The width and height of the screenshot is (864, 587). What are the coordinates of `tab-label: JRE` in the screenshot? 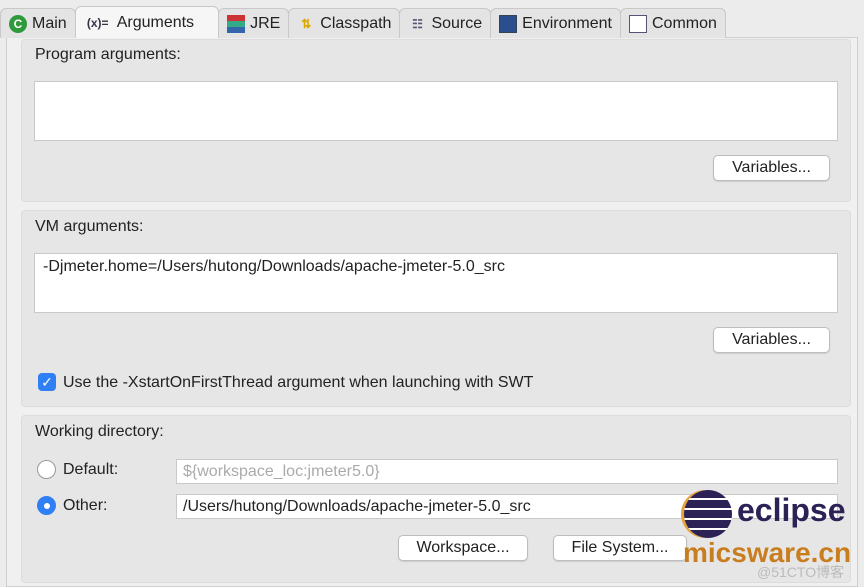 It's located at (265, 23).